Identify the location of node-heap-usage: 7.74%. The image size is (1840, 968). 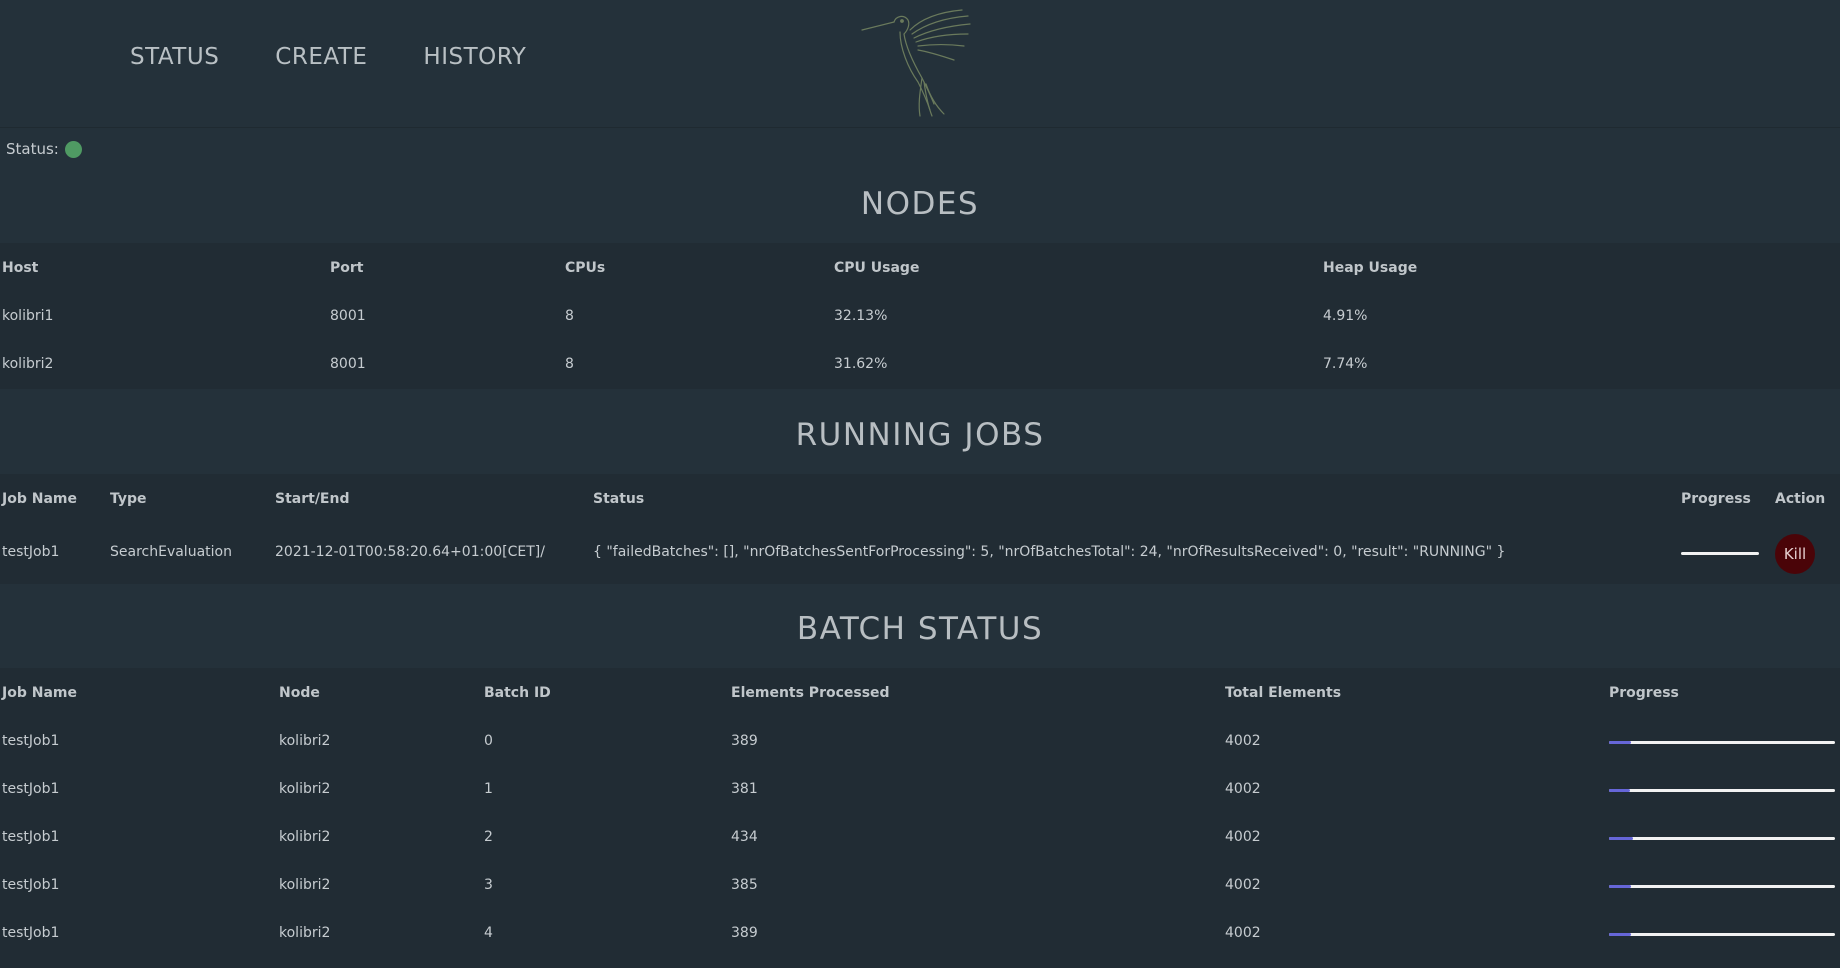
(1345, 364).